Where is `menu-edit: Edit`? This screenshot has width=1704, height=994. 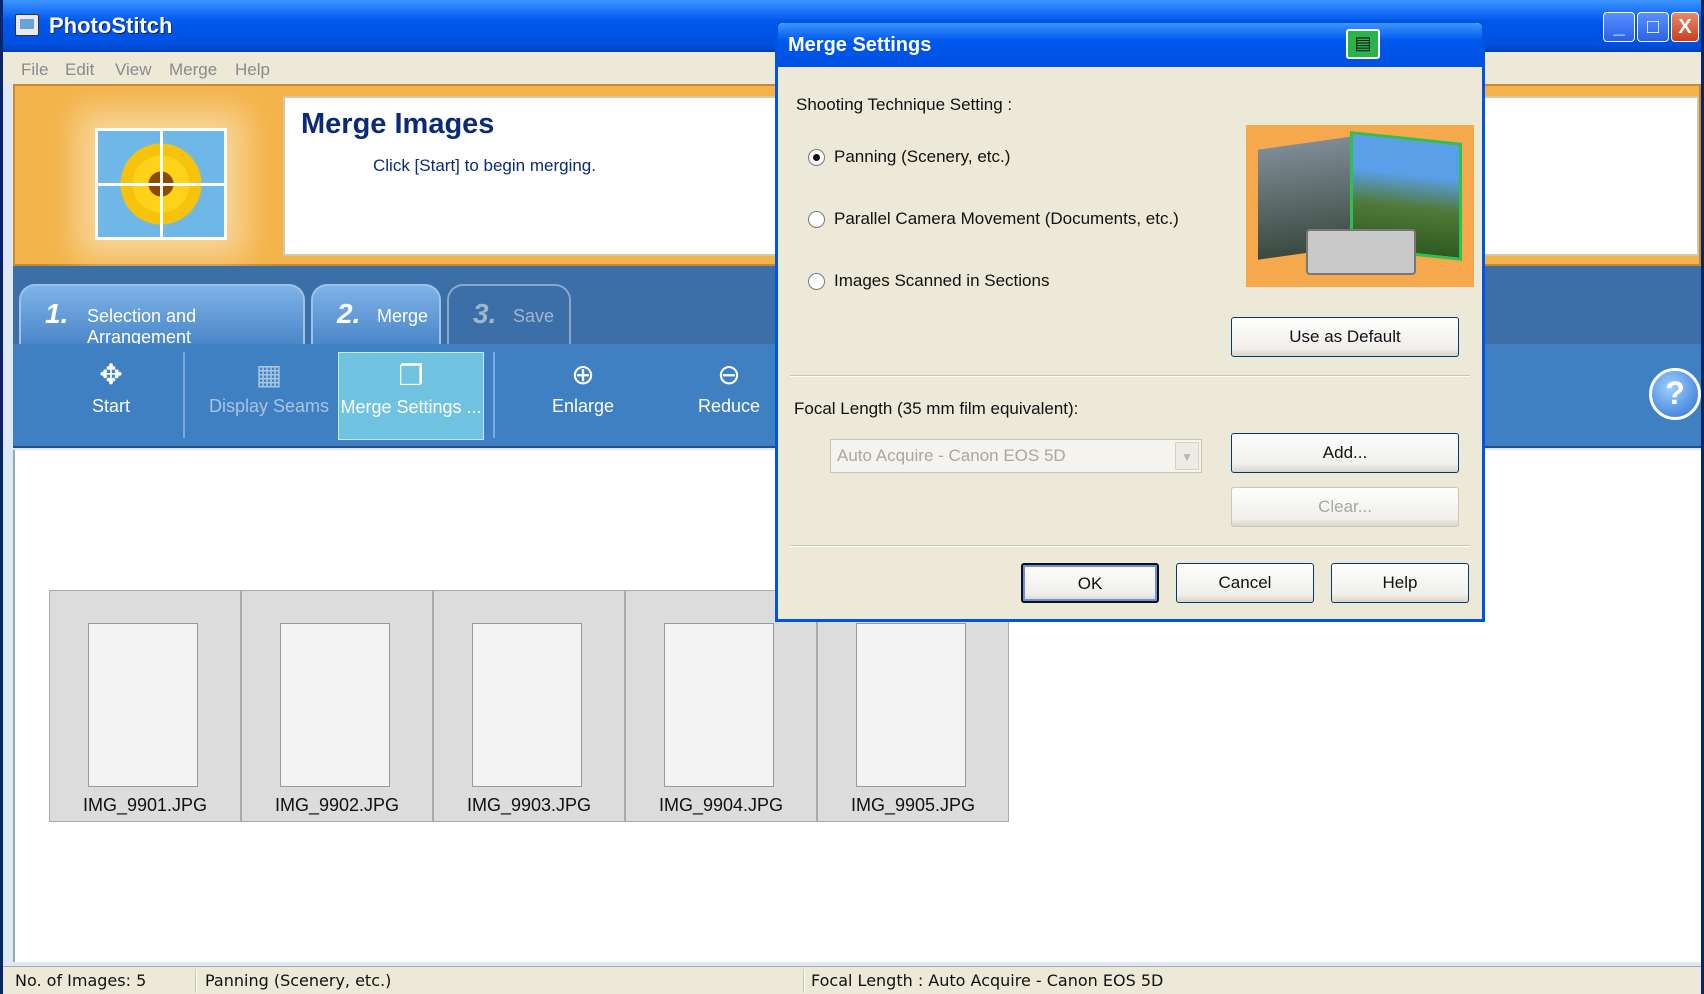 menu-edit: Edit is located at coordinates (79, 70).